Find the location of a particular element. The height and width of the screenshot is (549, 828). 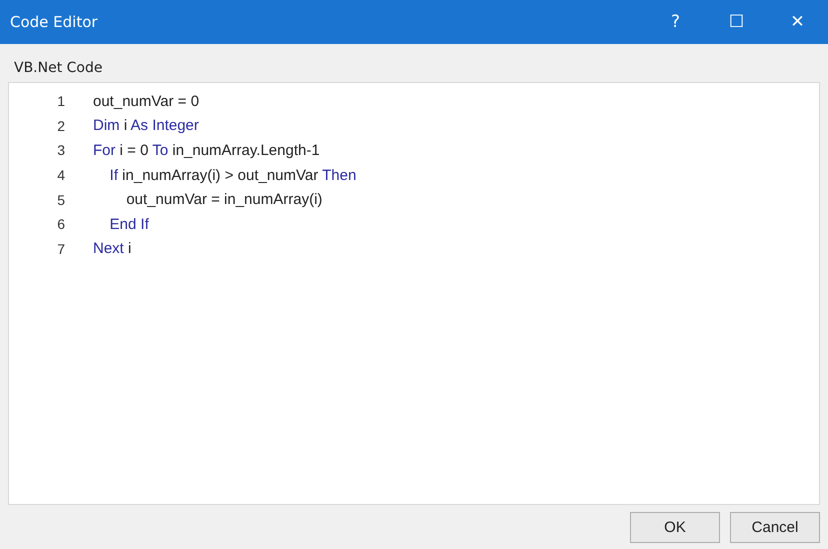

line-number: 5 is located at coordinates (60, 200).